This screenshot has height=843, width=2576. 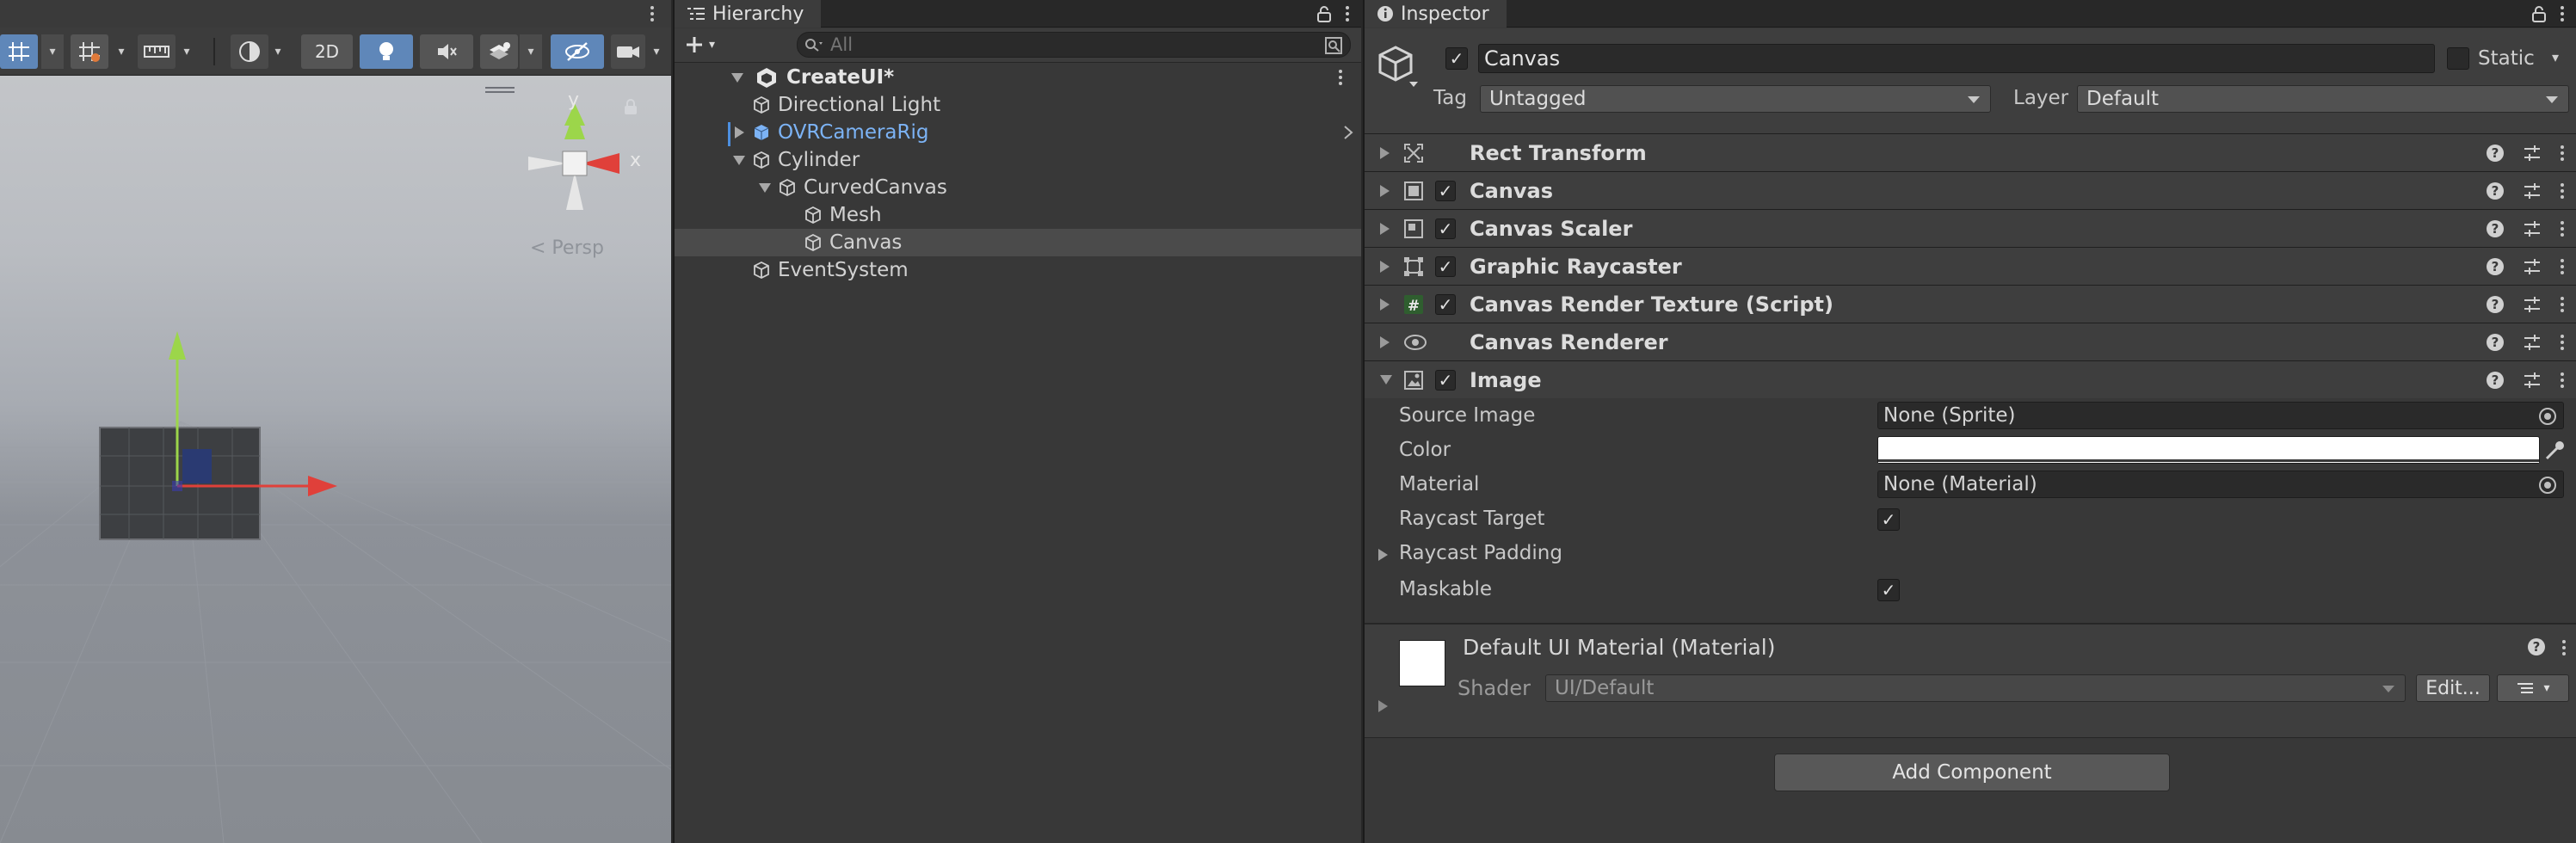 What do you see at coordinates (2564, 648) in the screenshot?
I see `material-menu-icon` at bounding box center [2564, 648].